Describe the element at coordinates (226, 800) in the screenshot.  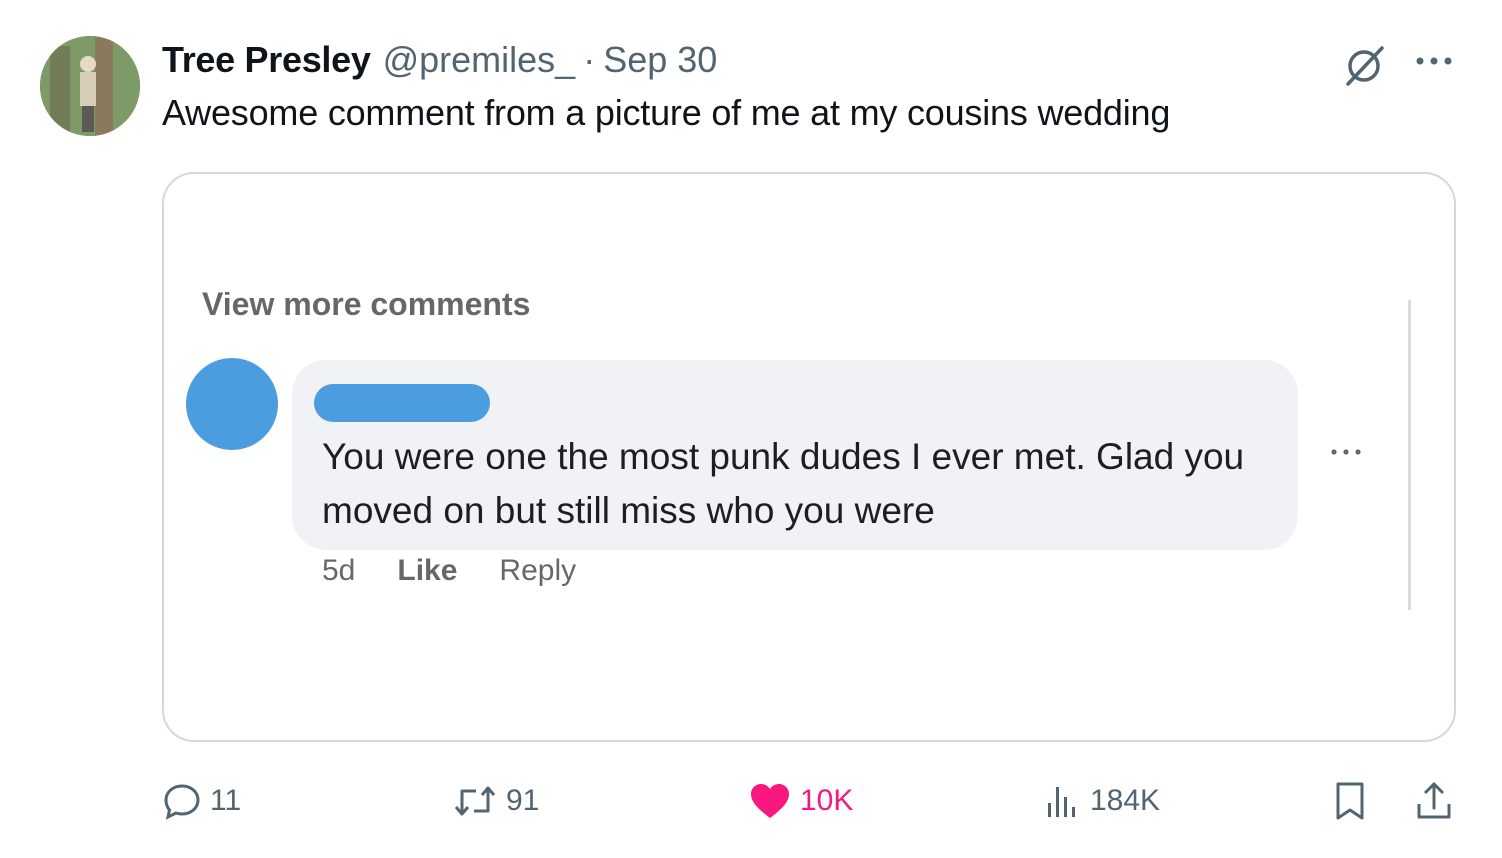
I see `reply-count: 11` at that location.